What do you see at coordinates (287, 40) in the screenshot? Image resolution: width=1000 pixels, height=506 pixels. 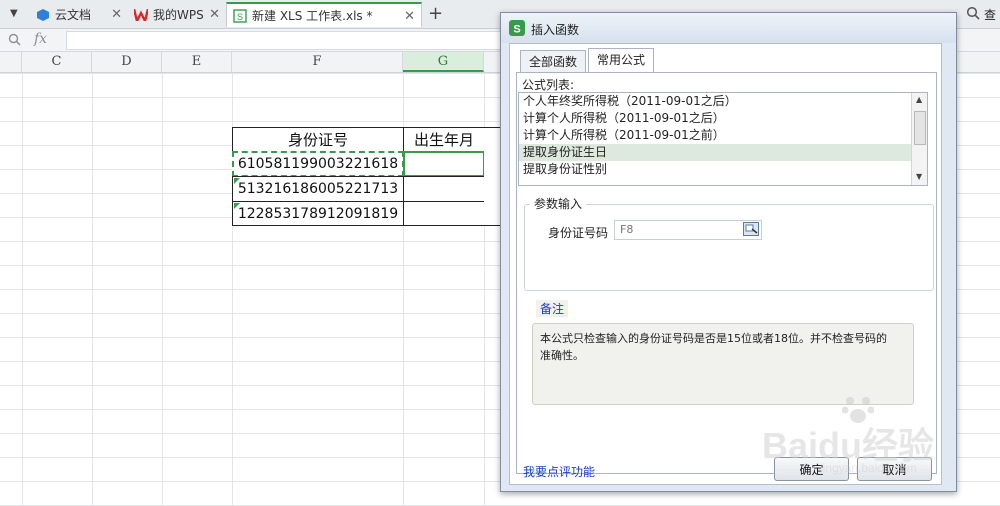 I see `formula-input` at bounding box center [287, 40].